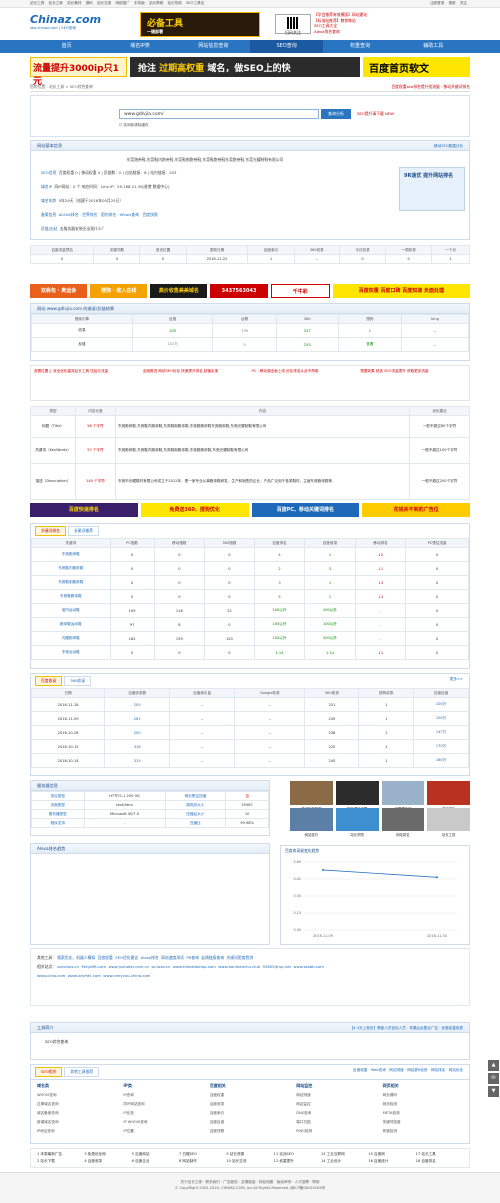 The height and width of the screenshot is (1203, 500). What do you see at coordinates (437, 3) in the screenshot?
I see `login-link: 注册登录` at bounding box center [437, 3].